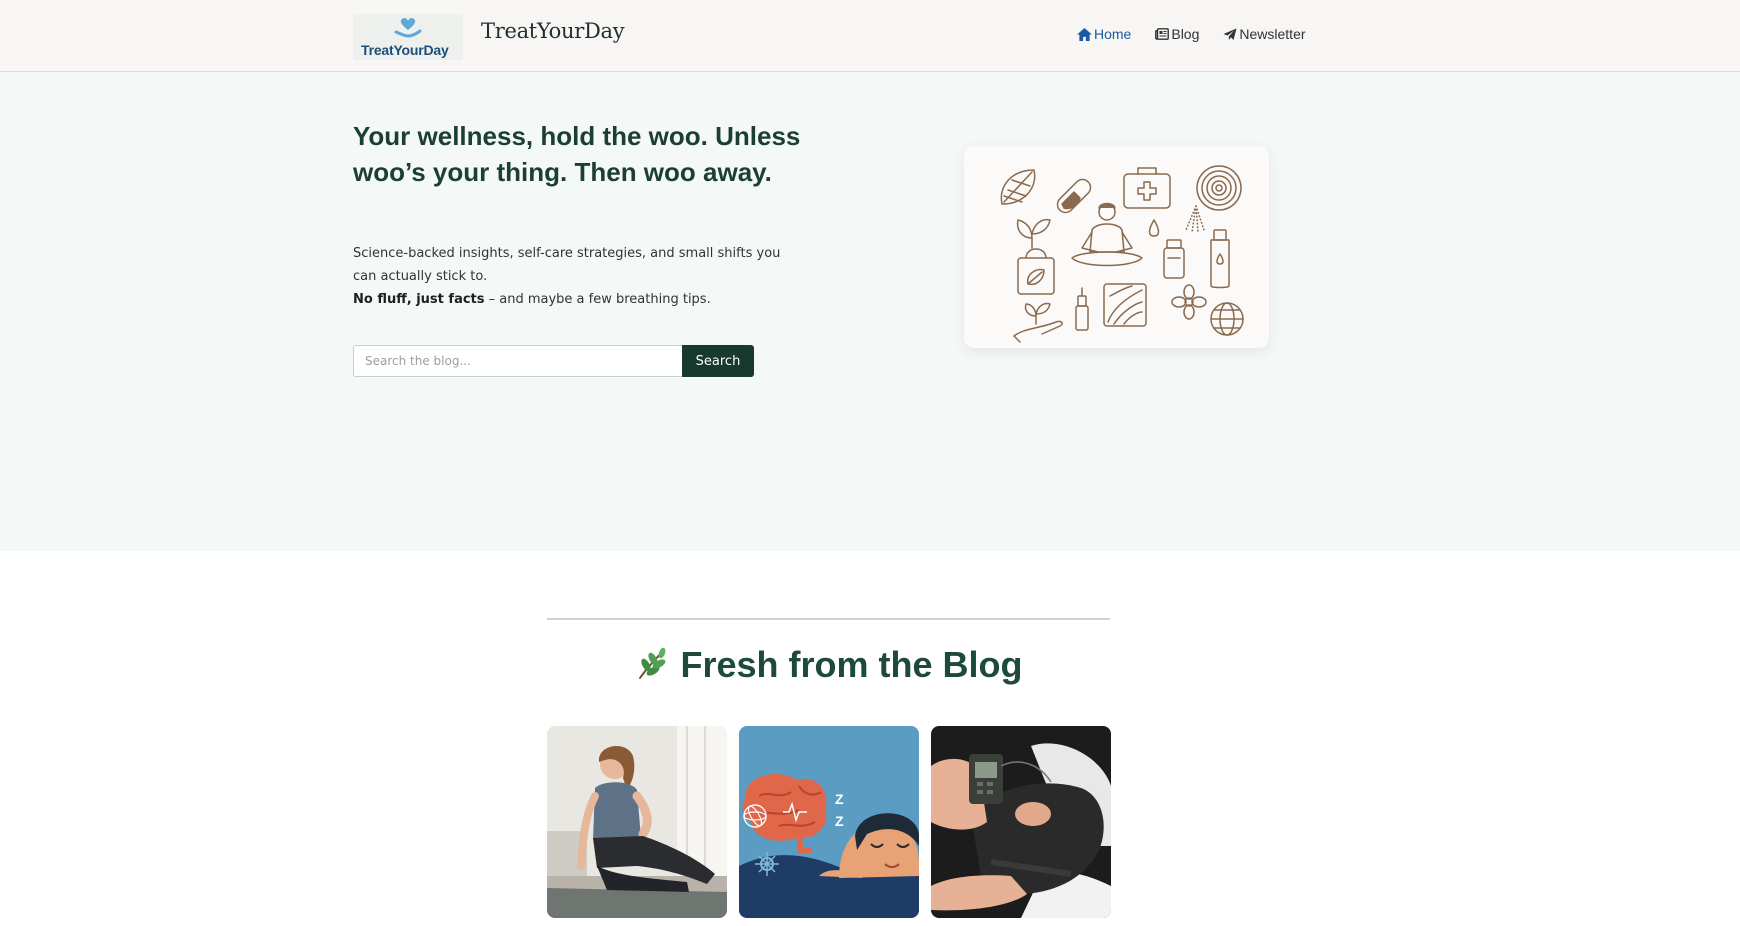 The image size is (1740, 926). Describe the element at coordinates (1074, 196) in the screenshot. I see `capsule-icon` at that location.